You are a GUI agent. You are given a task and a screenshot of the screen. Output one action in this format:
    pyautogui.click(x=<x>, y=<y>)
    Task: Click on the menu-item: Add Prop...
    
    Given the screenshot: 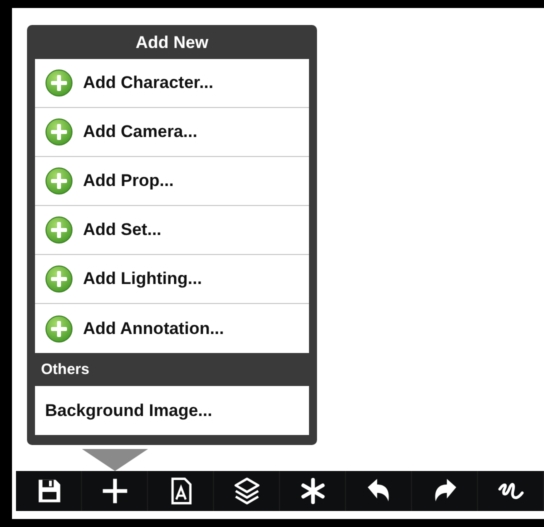 What is the action you would take?
    pyautogui.click(x=172, y=181)
    